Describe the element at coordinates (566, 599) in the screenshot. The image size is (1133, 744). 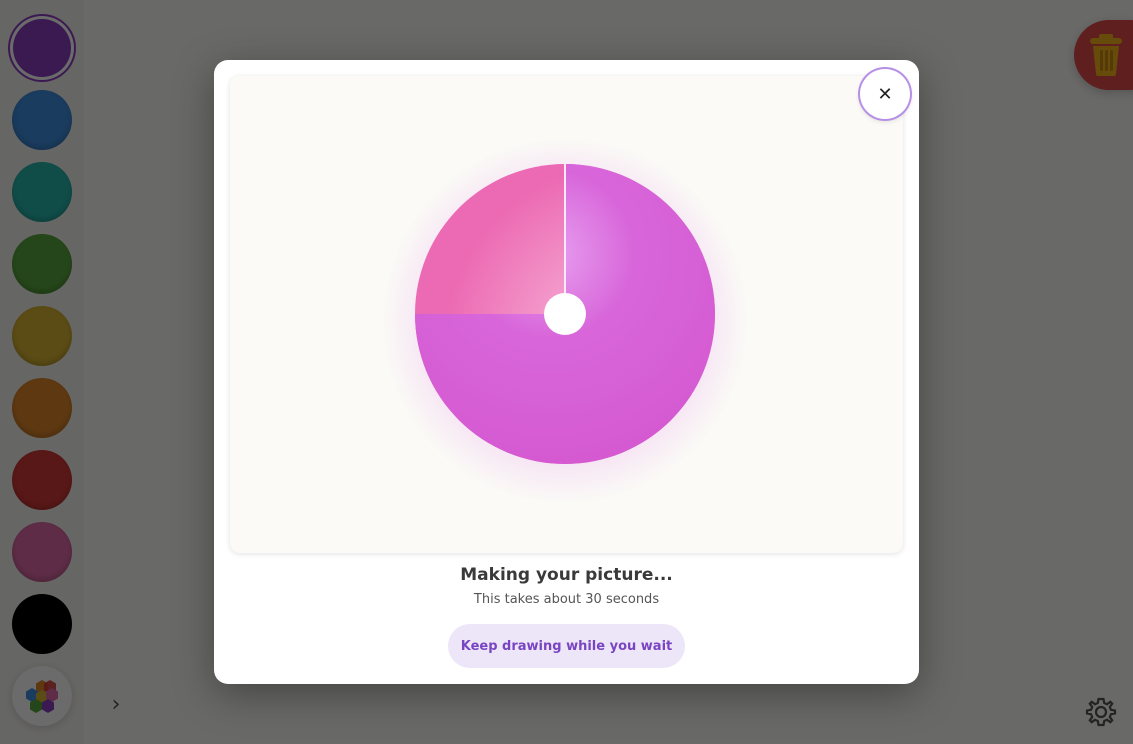
I see `status-subtitle: This takes about 30 seconds` at that location.